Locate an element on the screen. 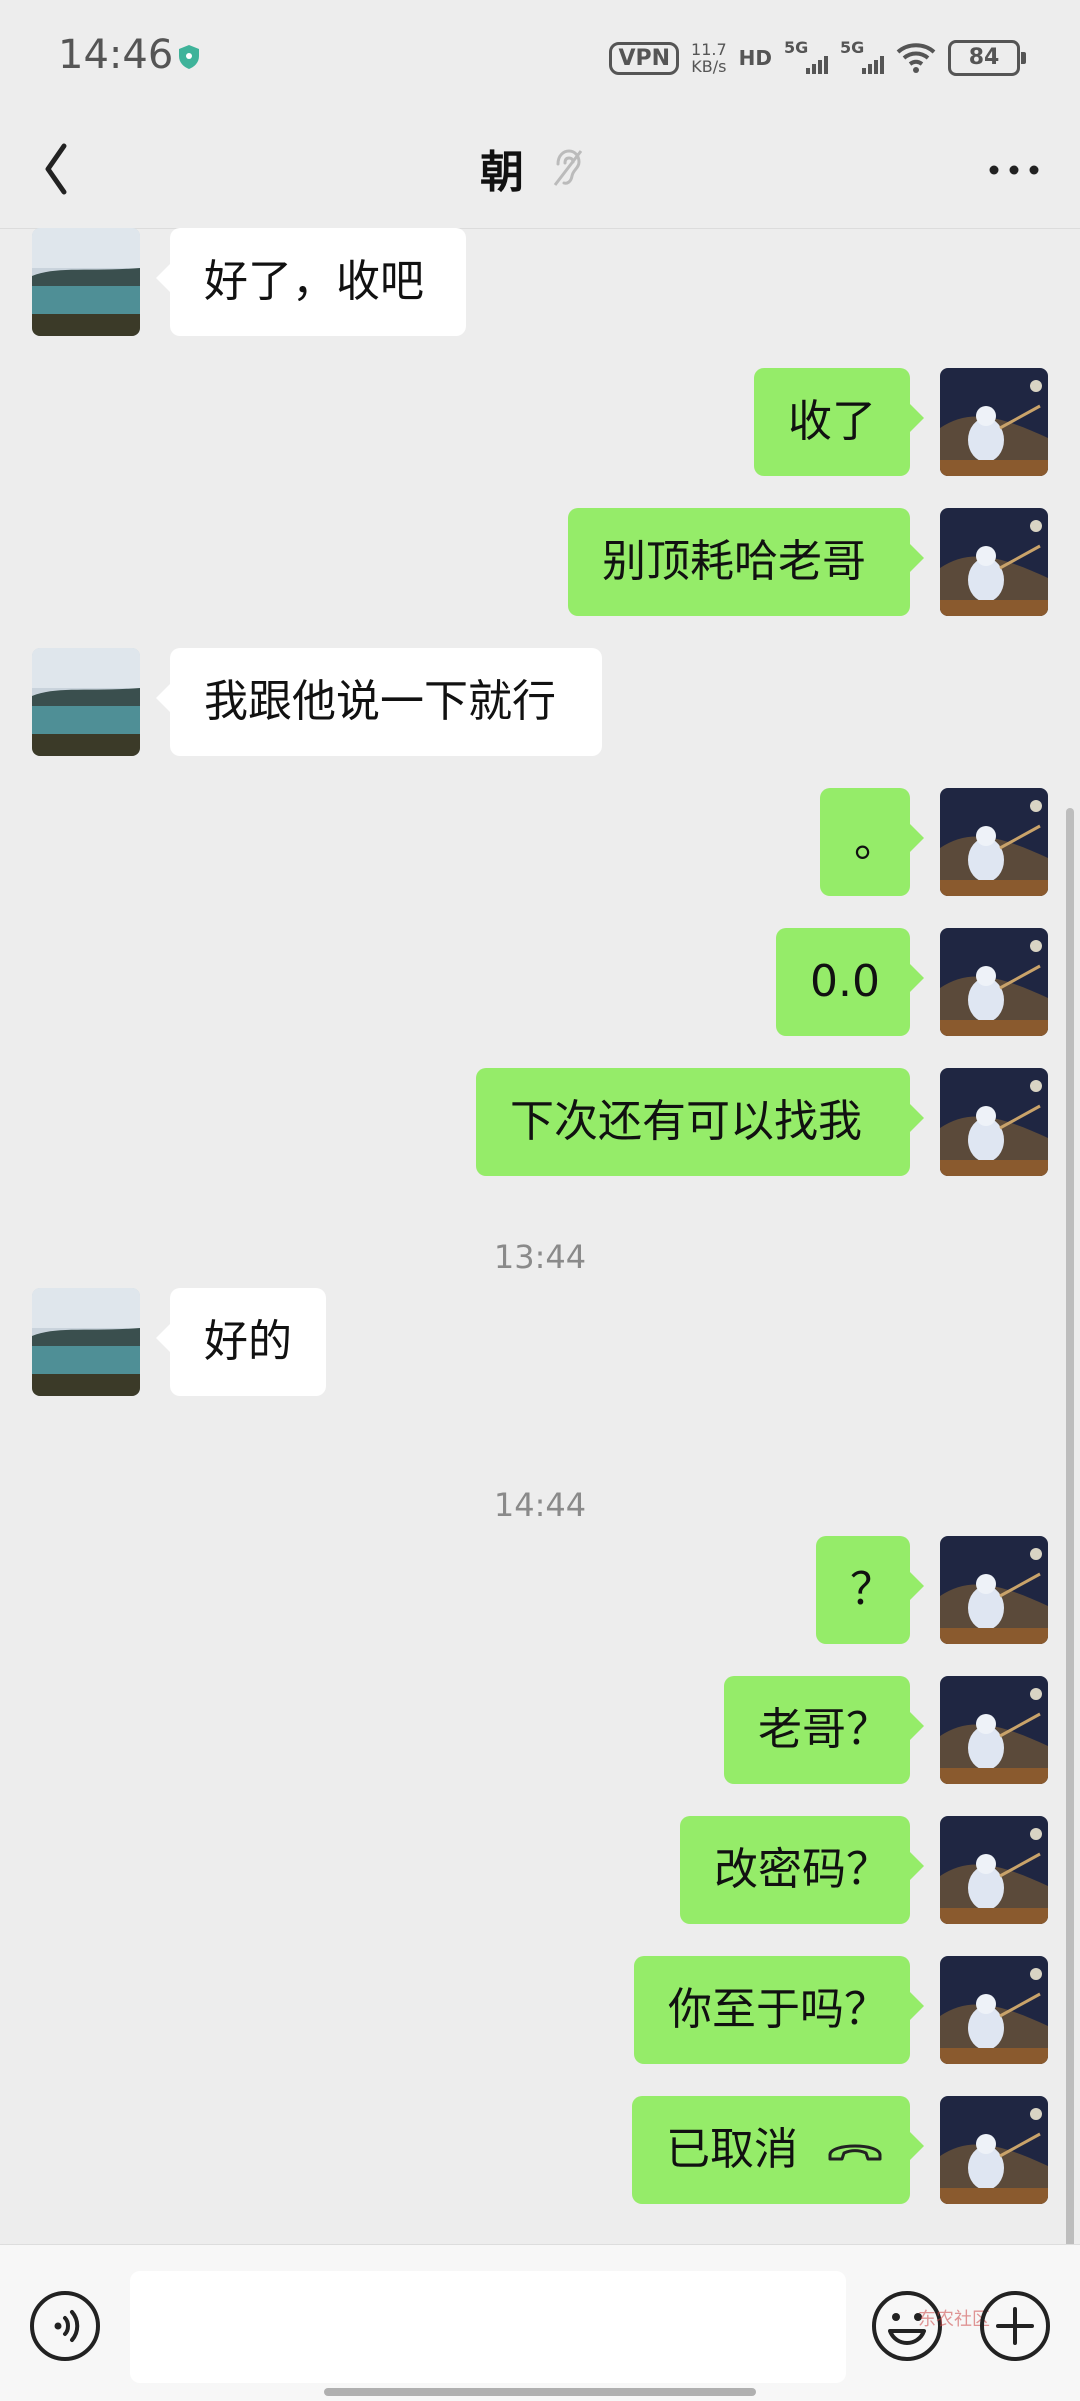 The image size is (1080, 2401). status-icons: VPN 11.7 KB/s HD 5G 5G 84 is located at coordinates (817, 58).